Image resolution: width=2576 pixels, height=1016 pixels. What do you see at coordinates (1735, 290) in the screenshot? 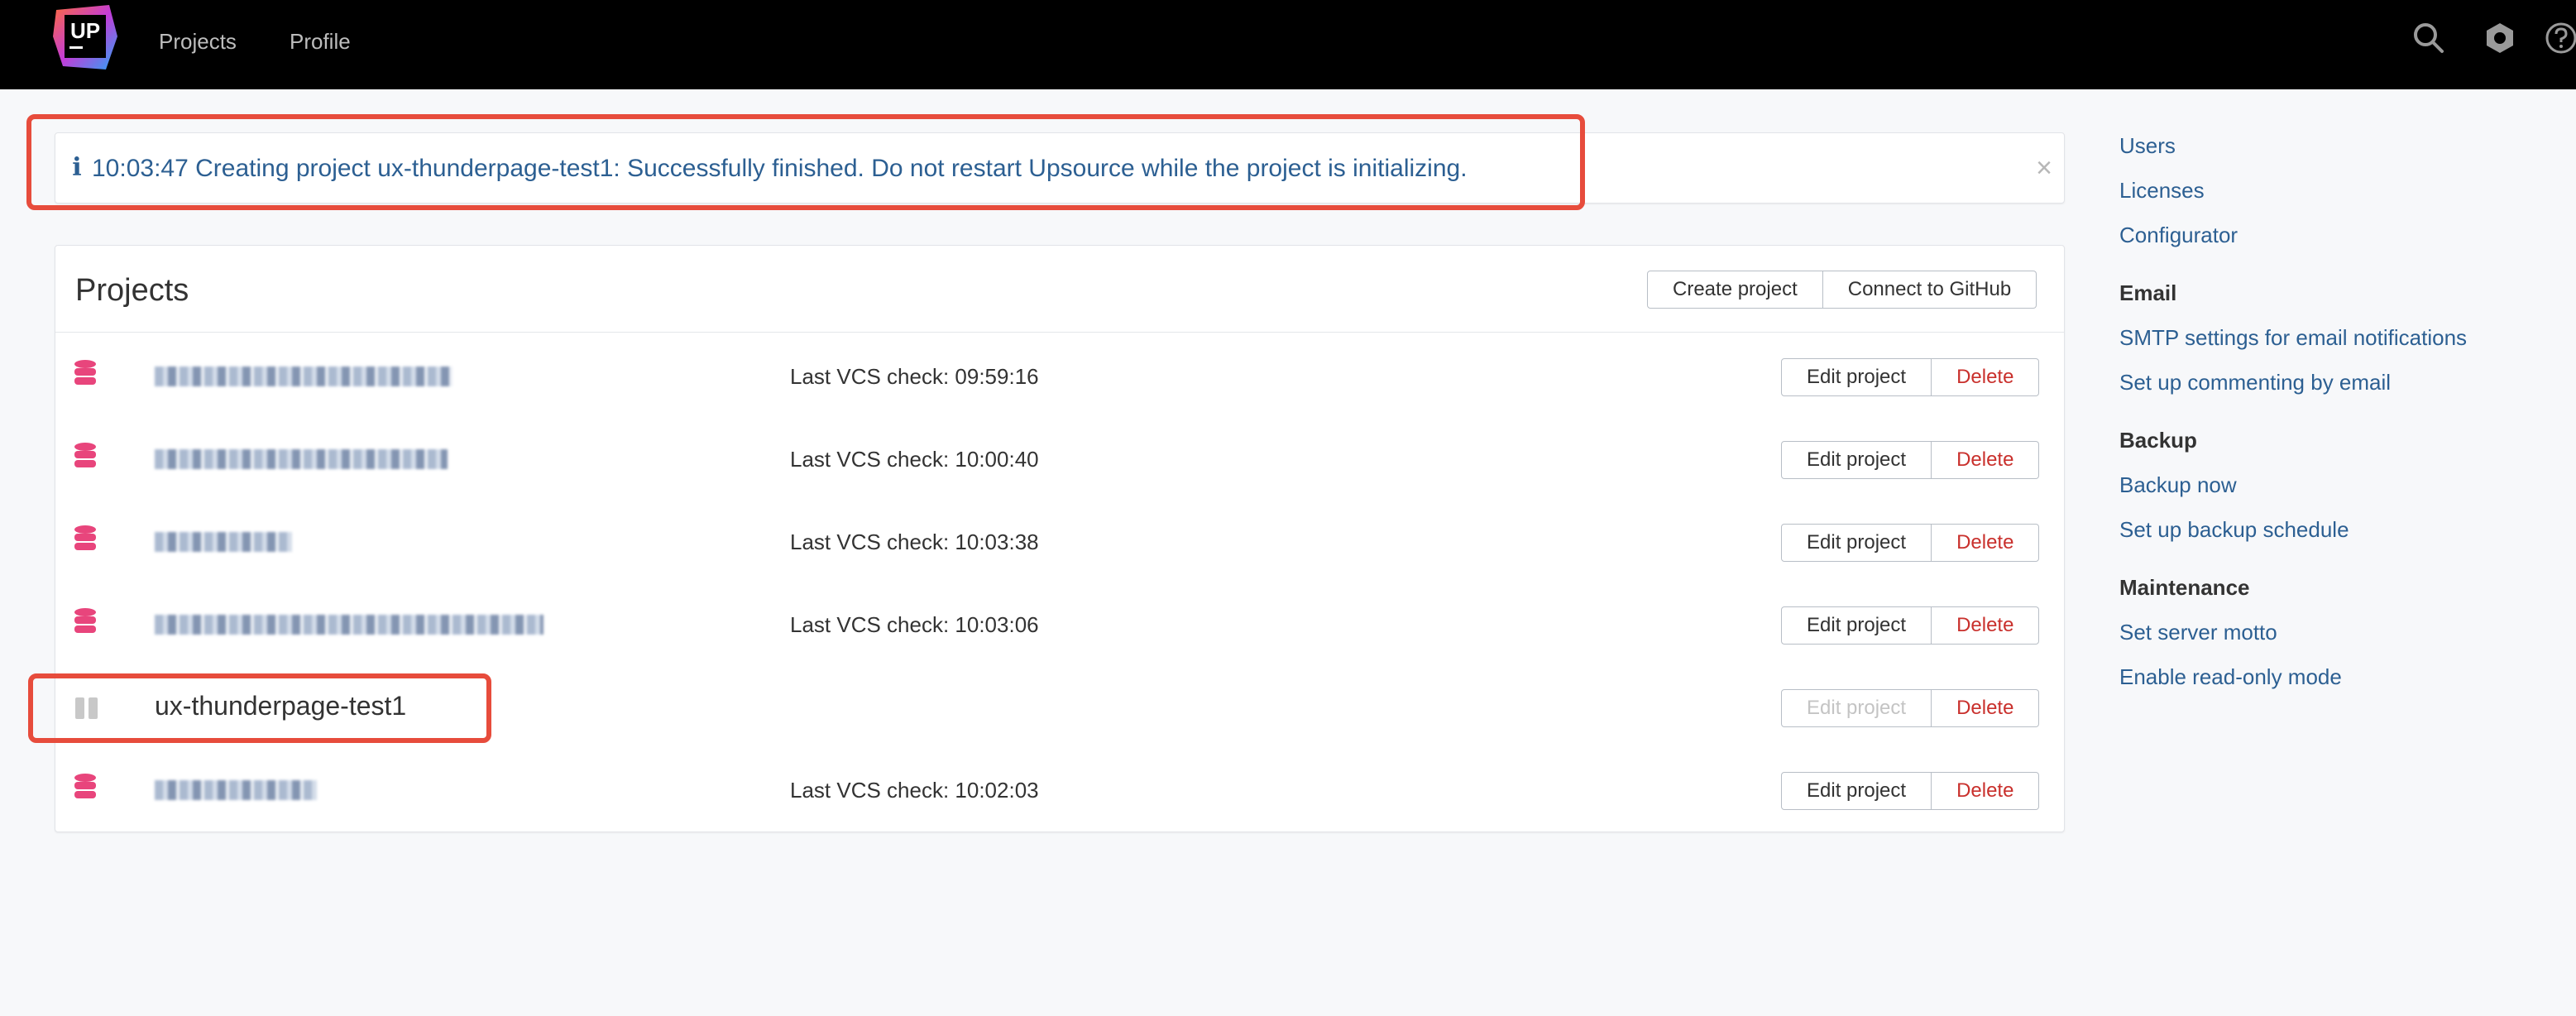
I see `create-project-button: Create project` at bounding box center [1735, 290].